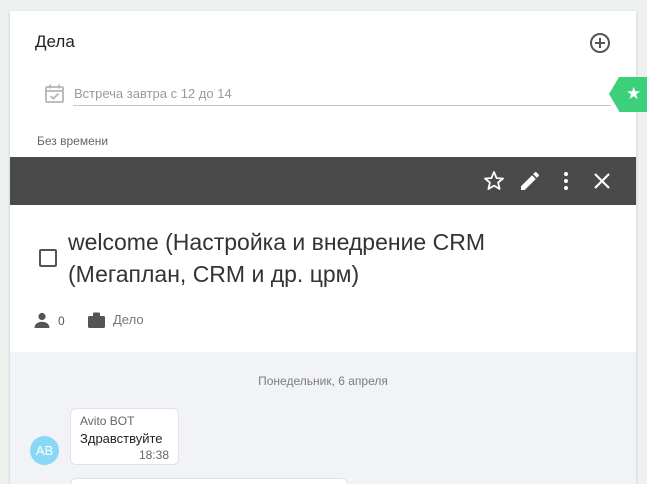 This screenshot has height=484, width=647. Describe the element at coordinates (73, 141) in the screenshot. I see `section-label: Без времени` at that location.